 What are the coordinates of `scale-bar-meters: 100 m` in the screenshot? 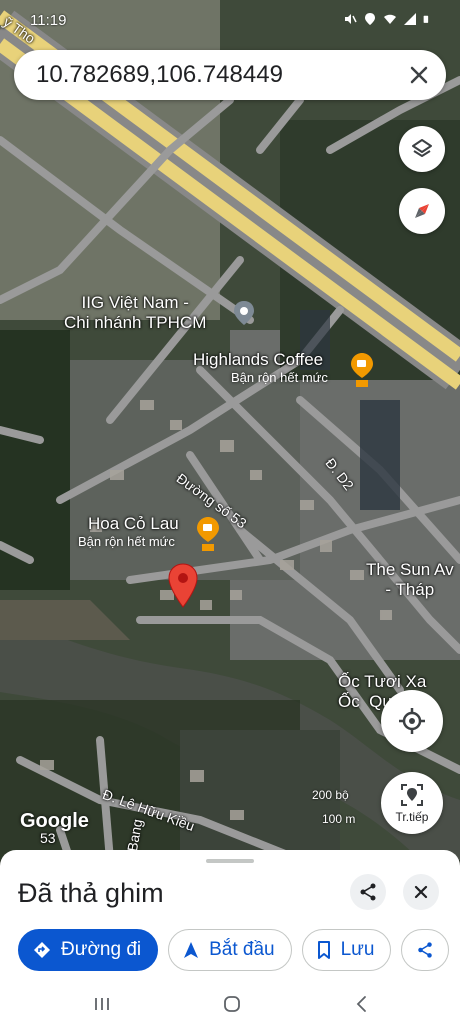 It's located at (339, 819).